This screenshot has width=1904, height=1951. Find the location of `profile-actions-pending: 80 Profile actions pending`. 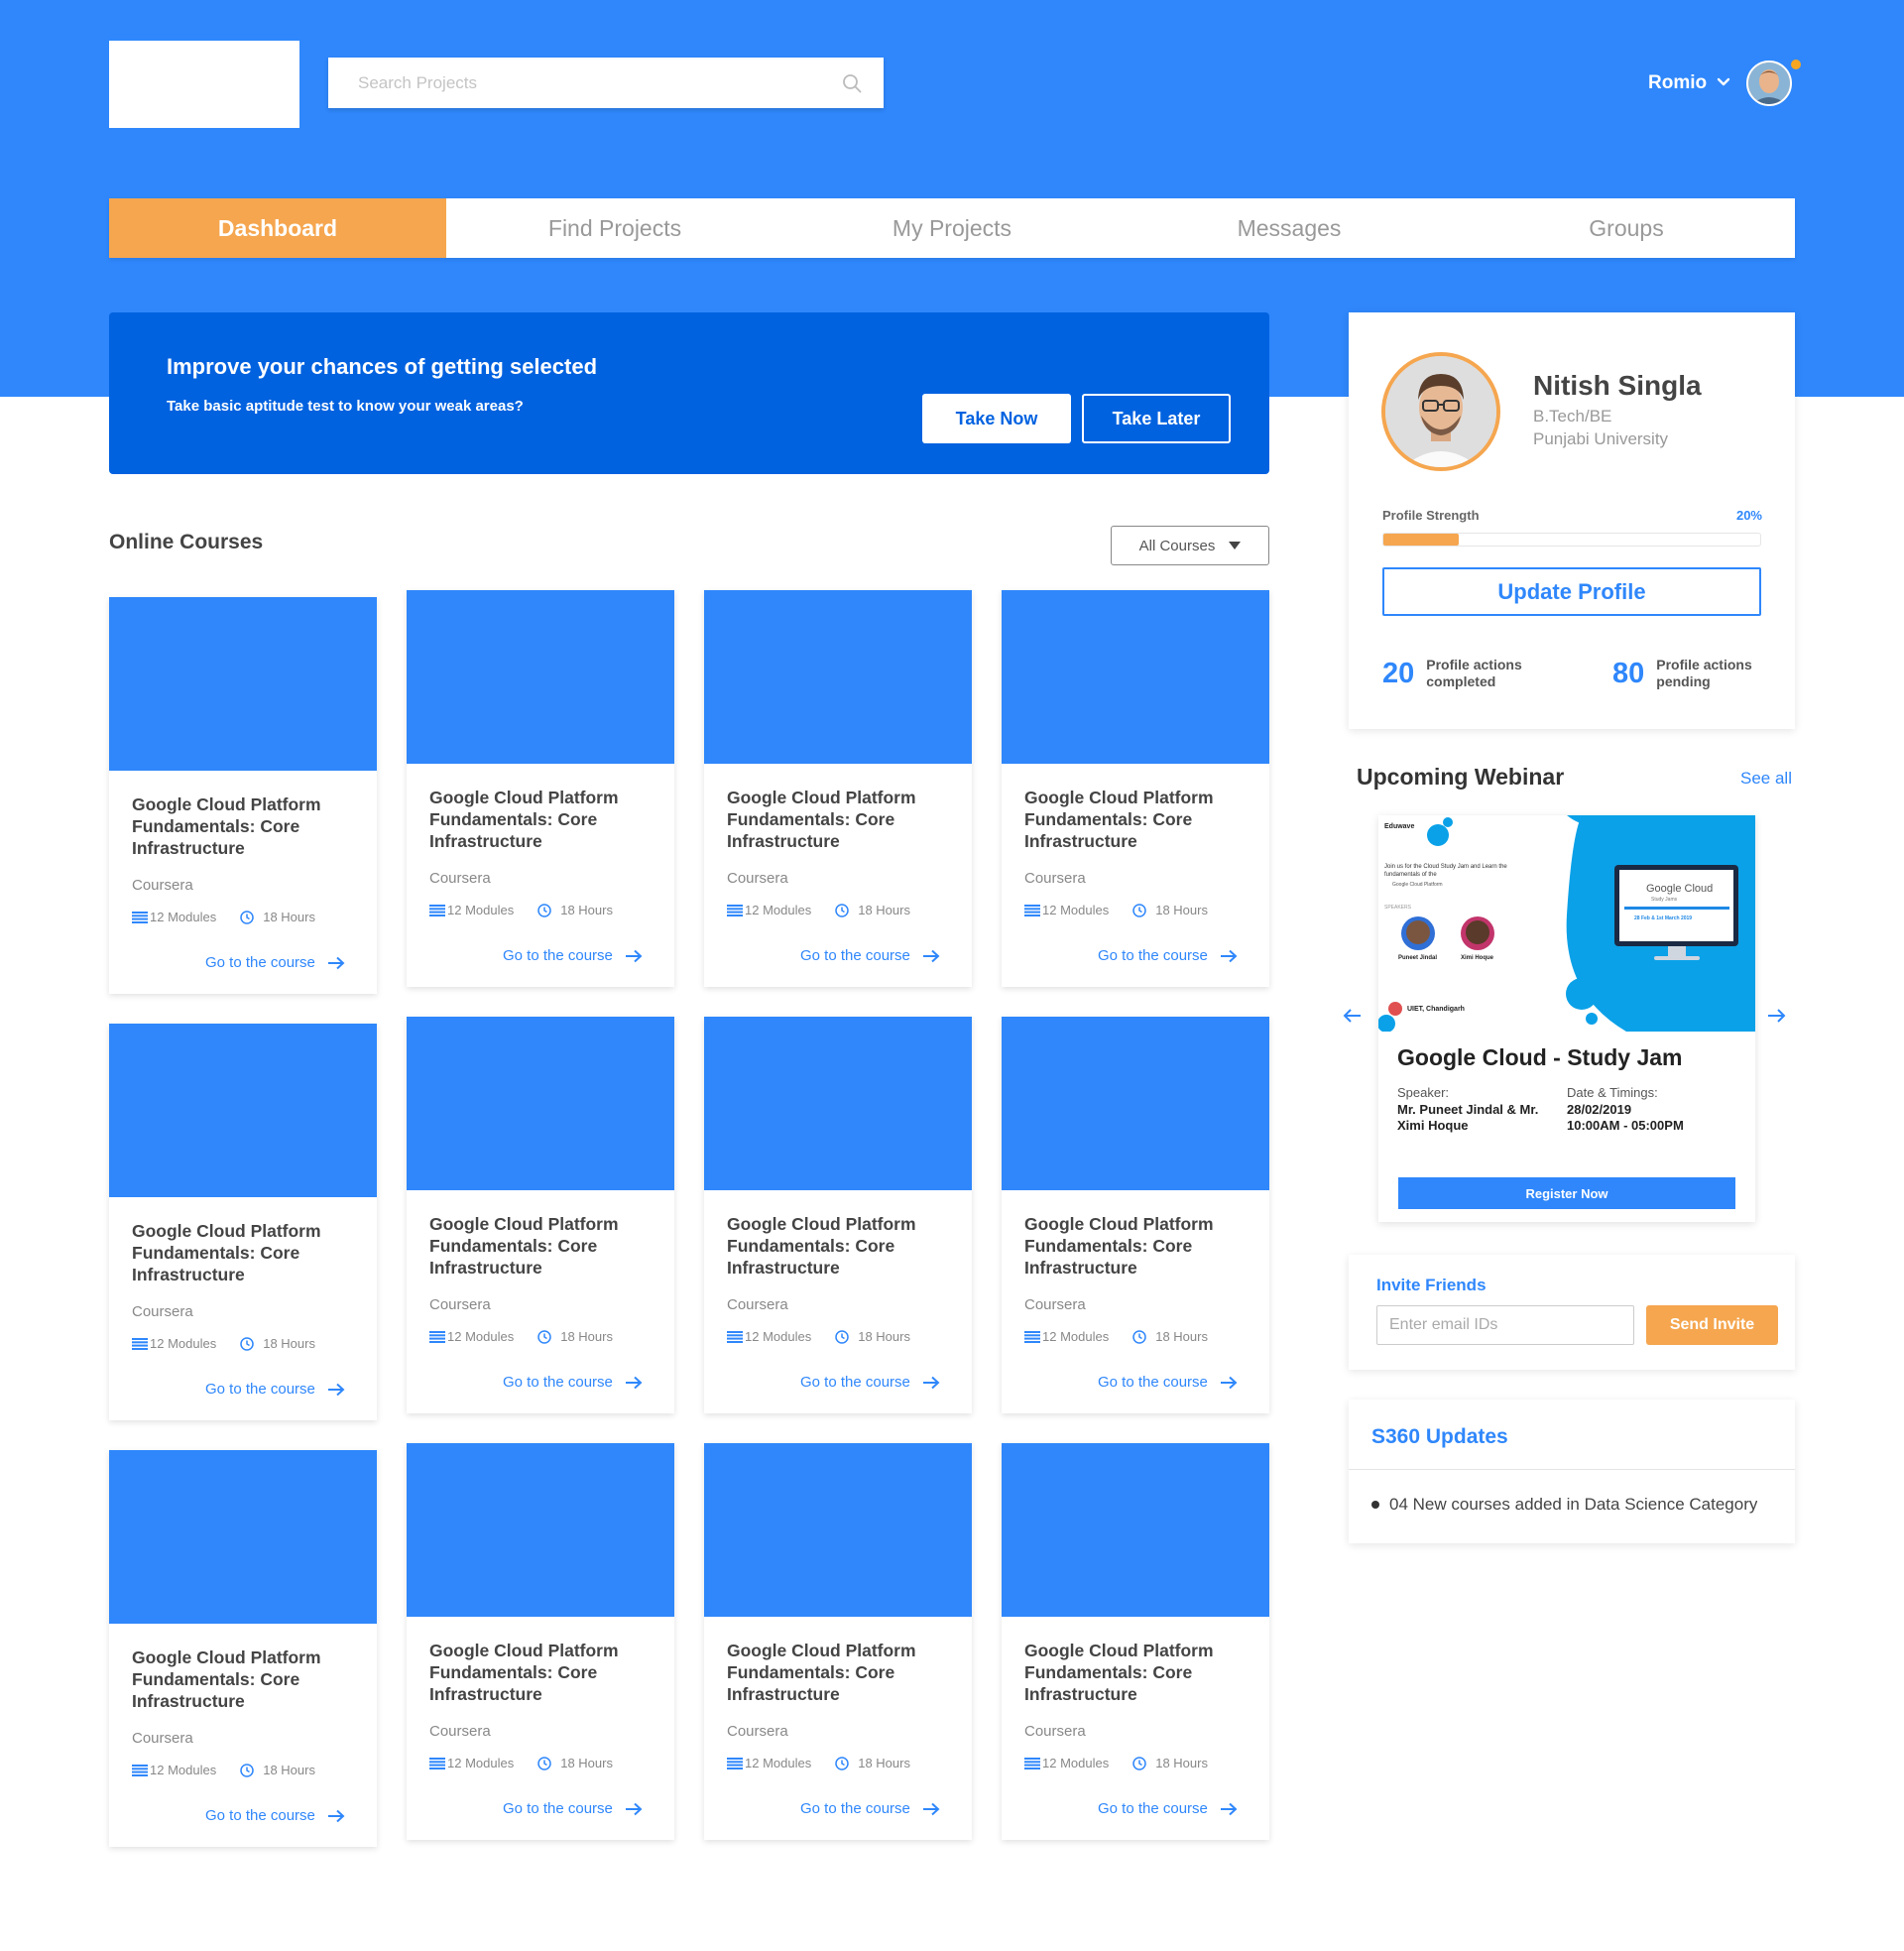

profile-actions-pending: 80 Profile actions pending is located at coordinates (1688, 673).